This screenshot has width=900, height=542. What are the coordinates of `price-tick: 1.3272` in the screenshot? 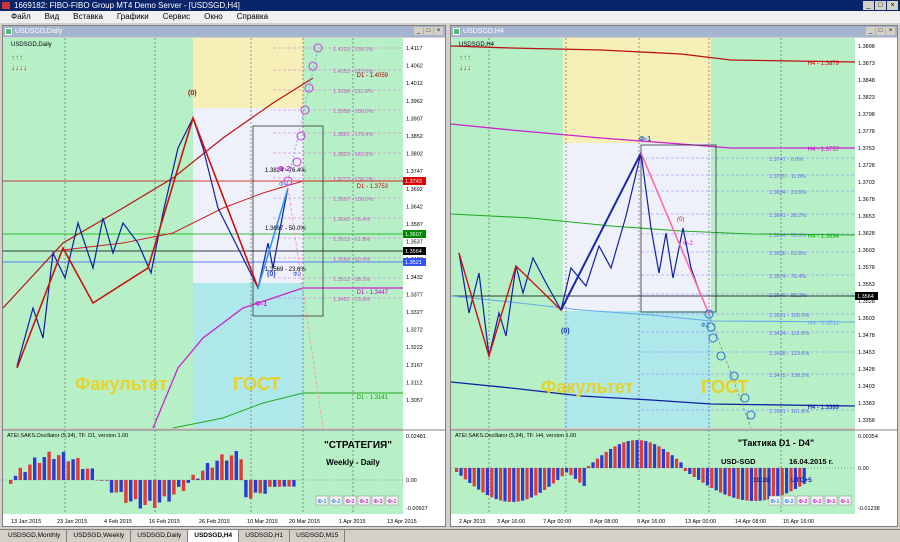 It's located at (414, 331).